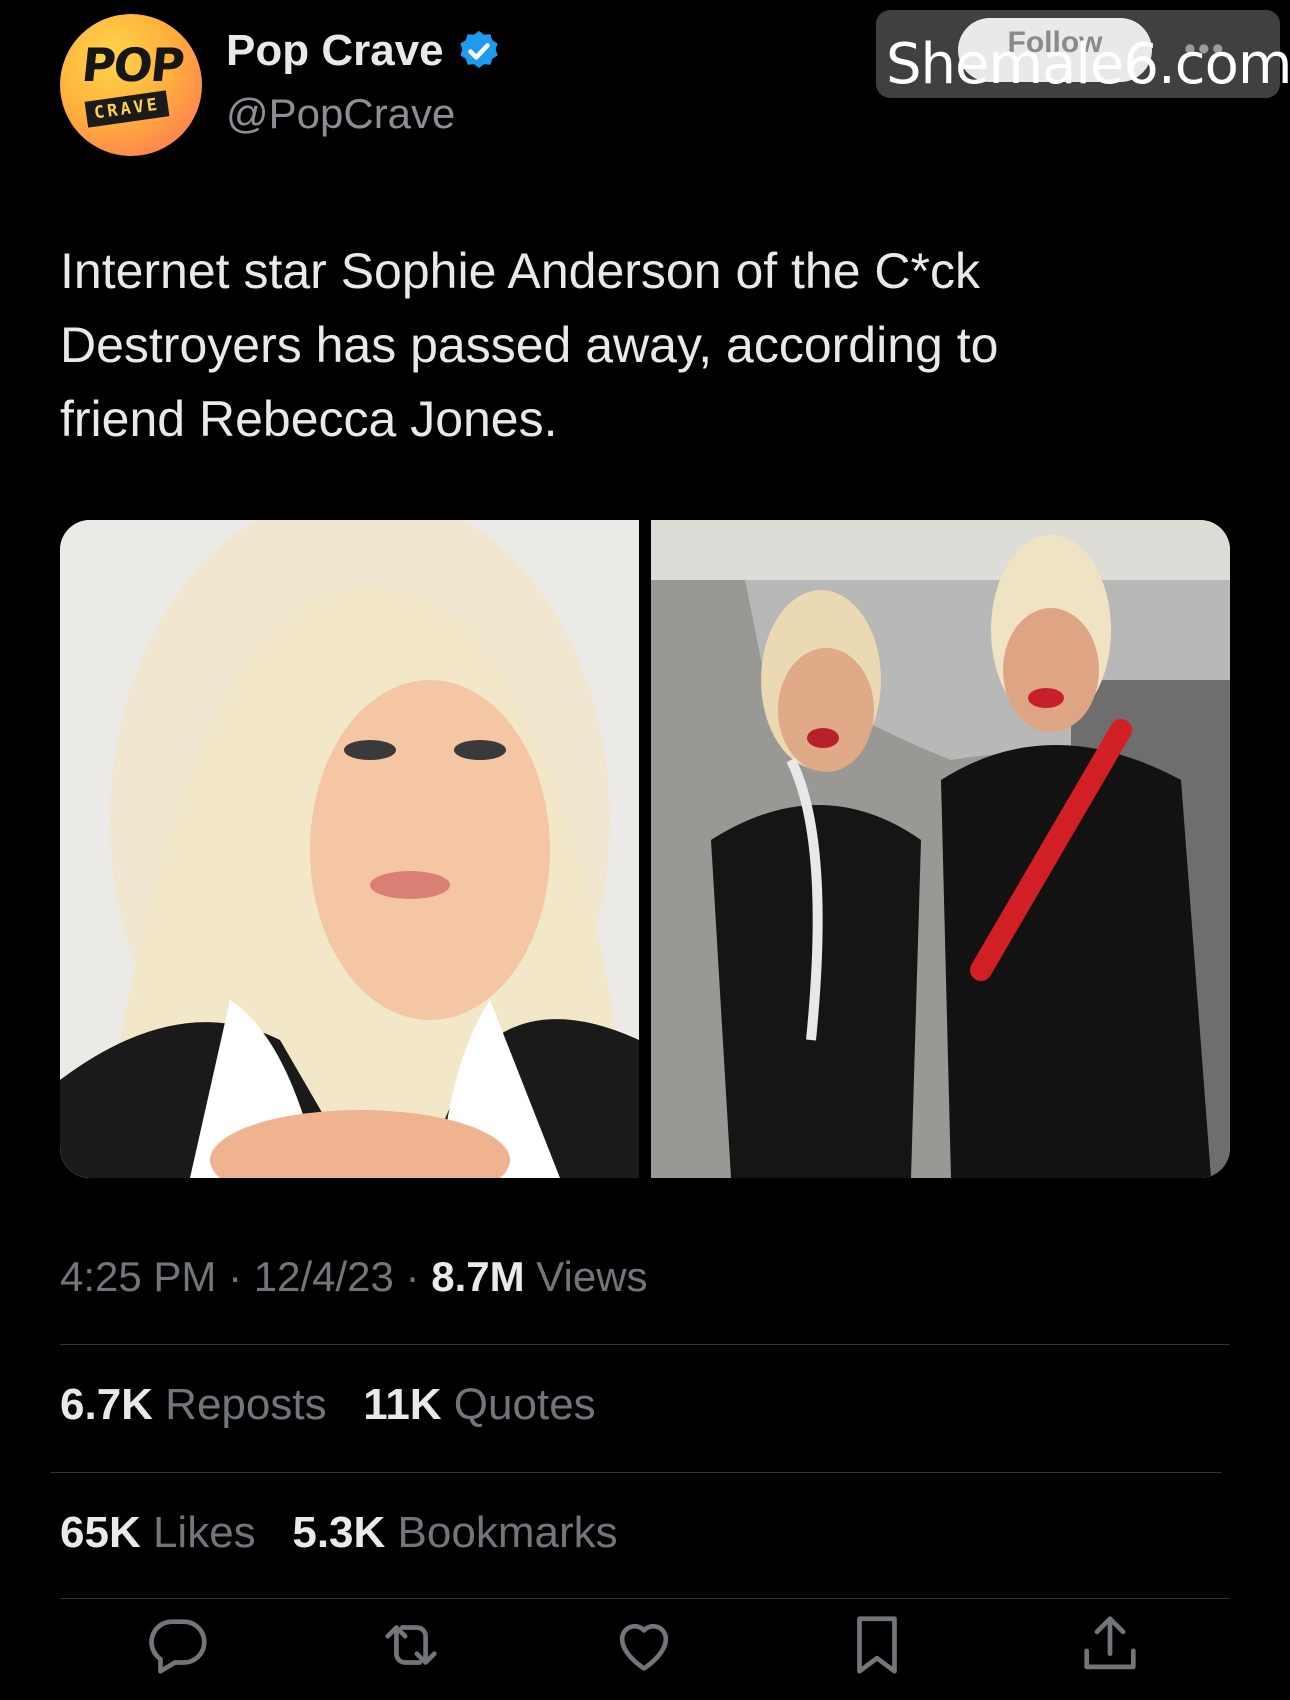 This screenshot has height=1700, width=1290. What do you see at coordinates (132, 65) in the screenshot?
I see `avatar-logo-text: POP` at bounding box center [132, 65].